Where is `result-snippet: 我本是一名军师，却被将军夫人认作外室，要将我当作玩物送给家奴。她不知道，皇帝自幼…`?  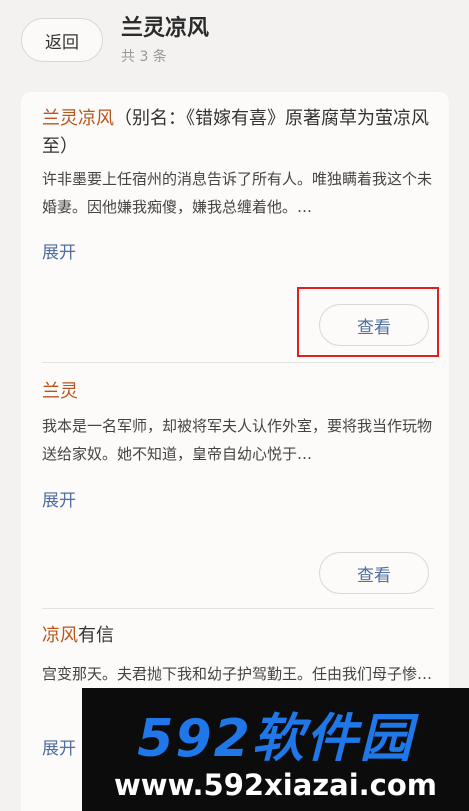
result-snippet: 我本是一名军师，却被将军夫人认作外室，要将我当作玩物送给家奴。她不知道，皇帝自幼… is located at coordinates (237, 440).